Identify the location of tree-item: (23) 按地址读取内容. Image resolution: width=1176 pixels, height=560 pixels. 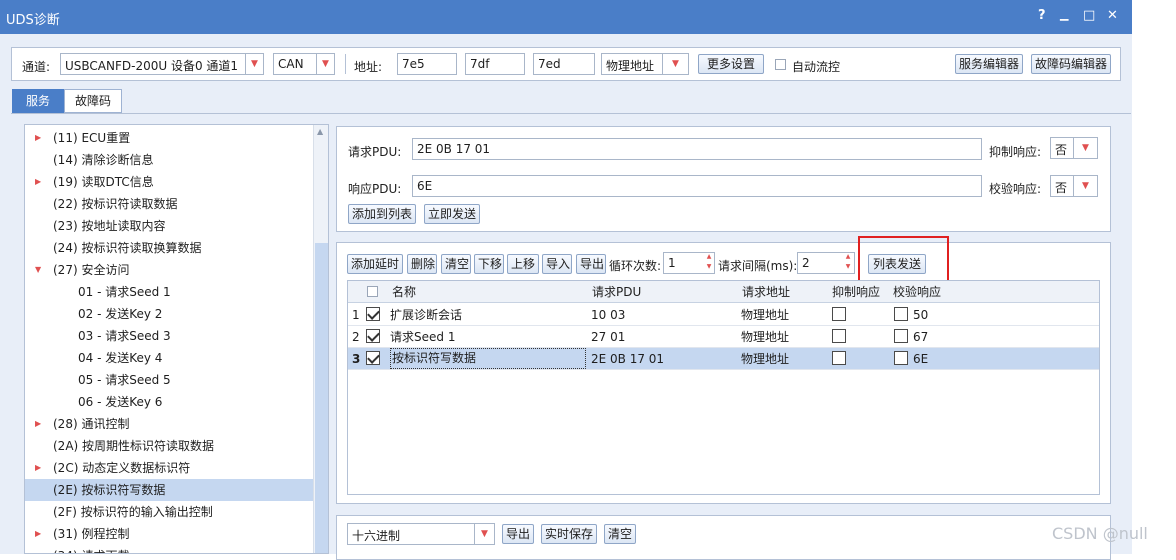
(170, 226).